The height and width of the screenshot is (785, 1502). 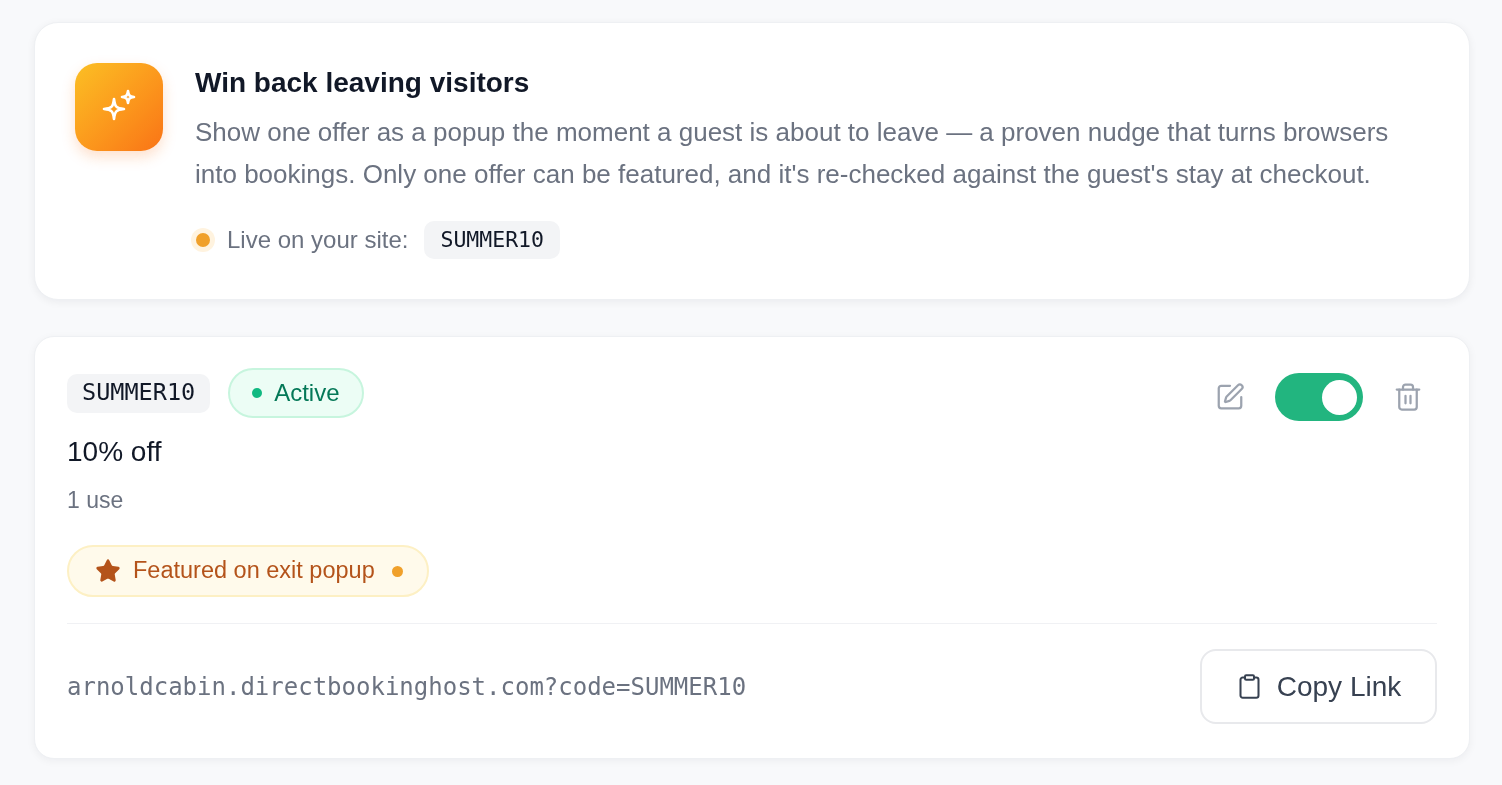 I want to click on featured-badge: Featured on exit popup, so click(x=248, y=571).